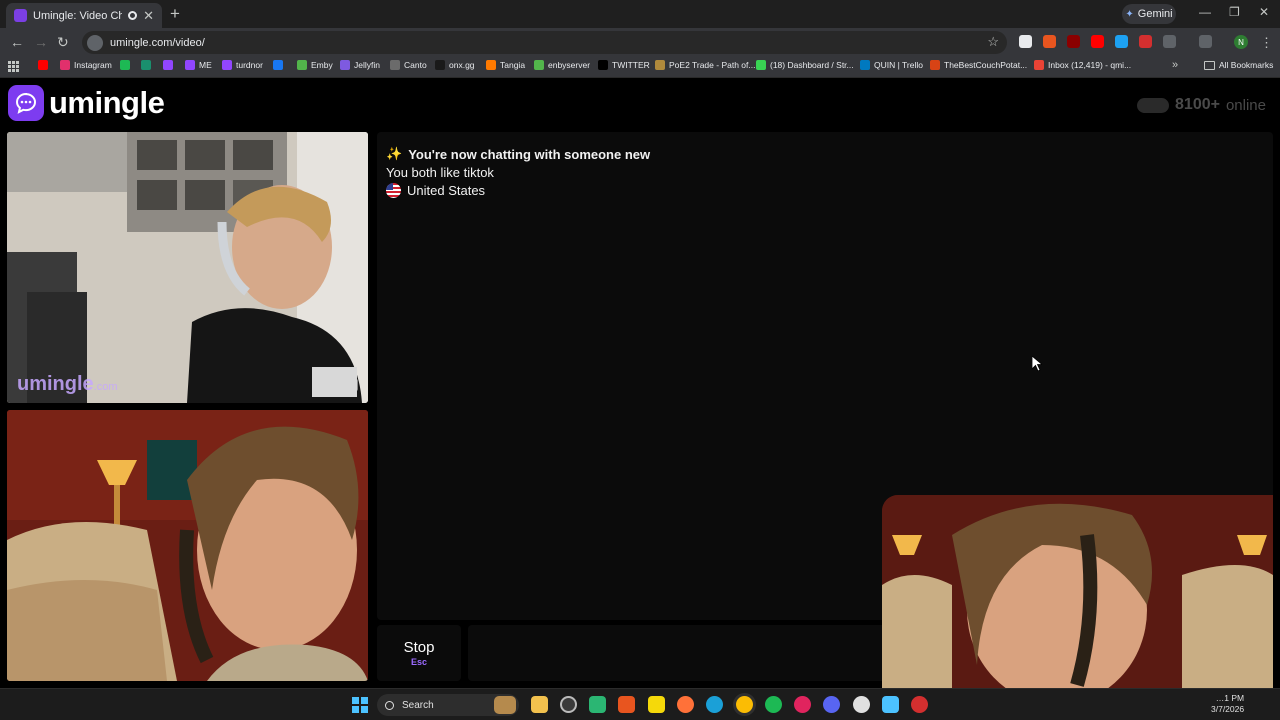  Describe the element at coordinates (63, 42) in the screenshot. I see `reload-icon: ↻` at that location.